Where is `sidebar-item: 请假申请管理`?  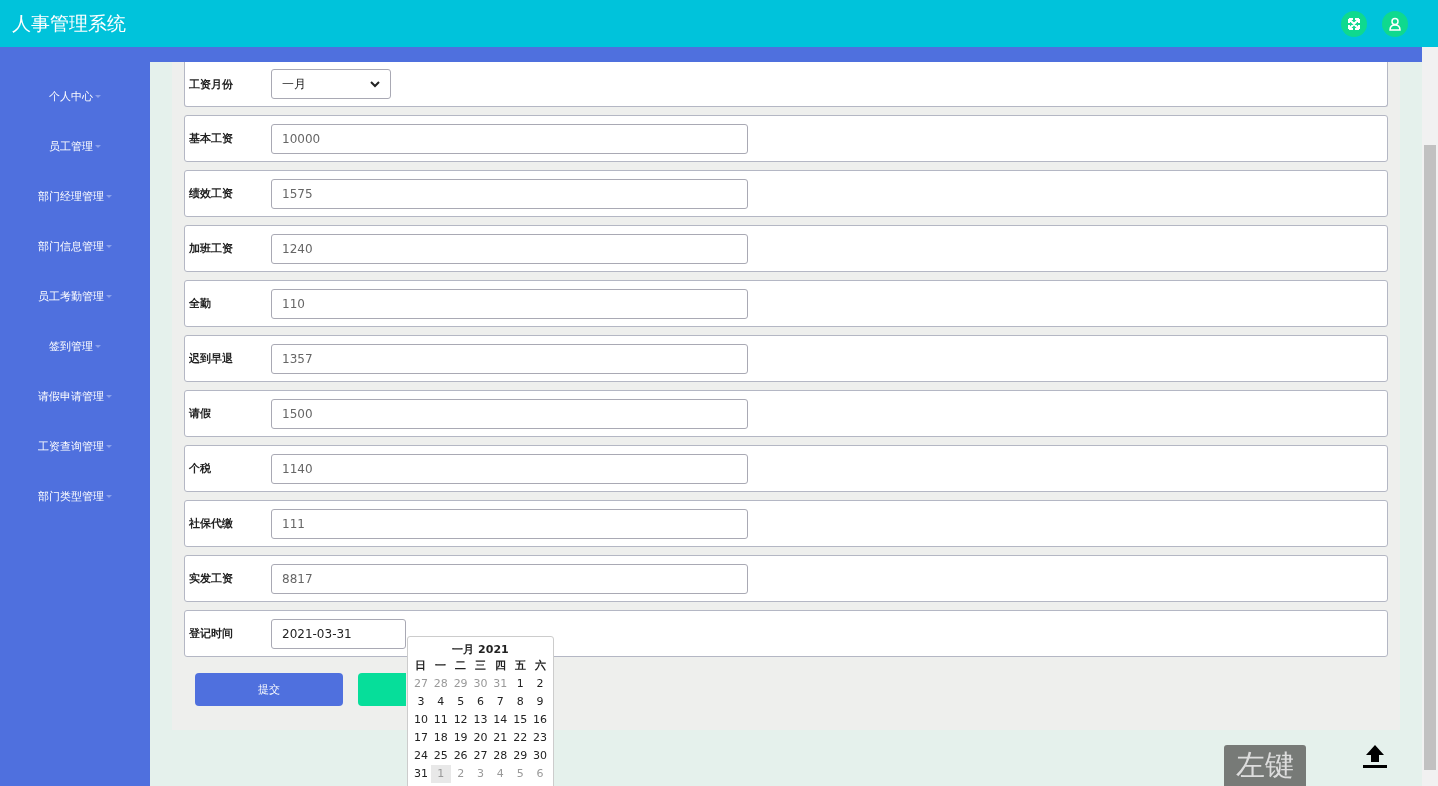
sidebar-item: 请假申请管理 is located at coordinates (75, 396).